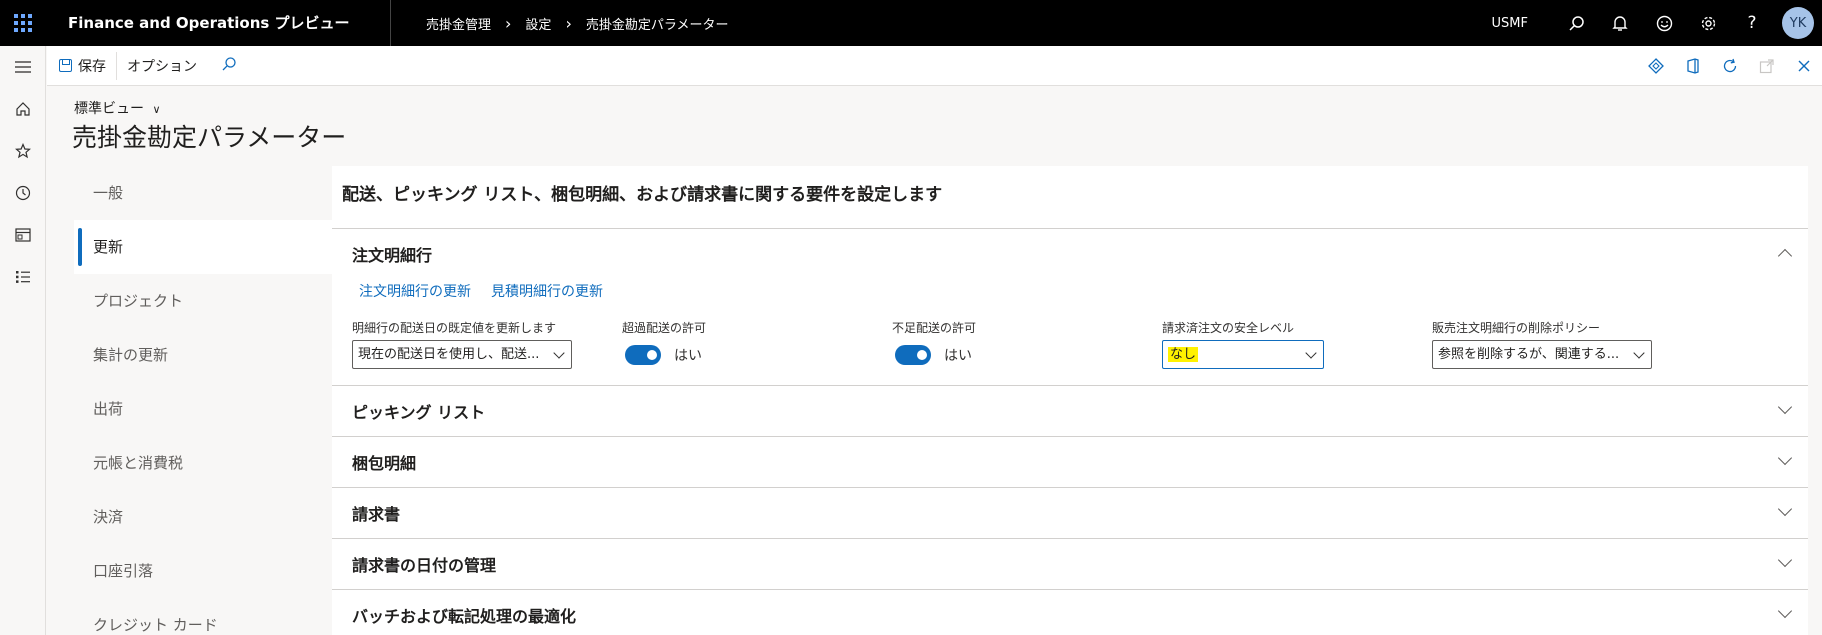 The height and width of the screenshot is (635, 1822). What do you see at coordinates (1798, 23) in the screenshot?
I see `avatar: YK` at bounding box center [1798, 23].